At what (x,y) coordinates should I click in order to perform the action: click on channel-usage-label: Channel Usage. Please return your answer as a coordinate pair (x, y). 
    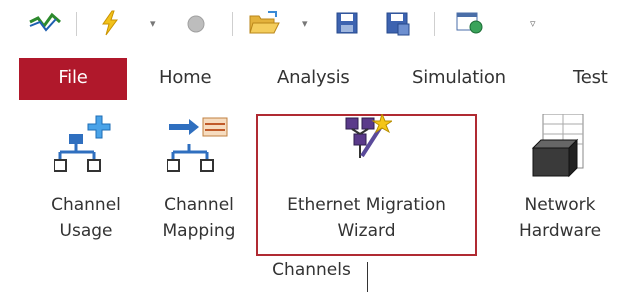
    Looking at the image, I should click on (86, 218).